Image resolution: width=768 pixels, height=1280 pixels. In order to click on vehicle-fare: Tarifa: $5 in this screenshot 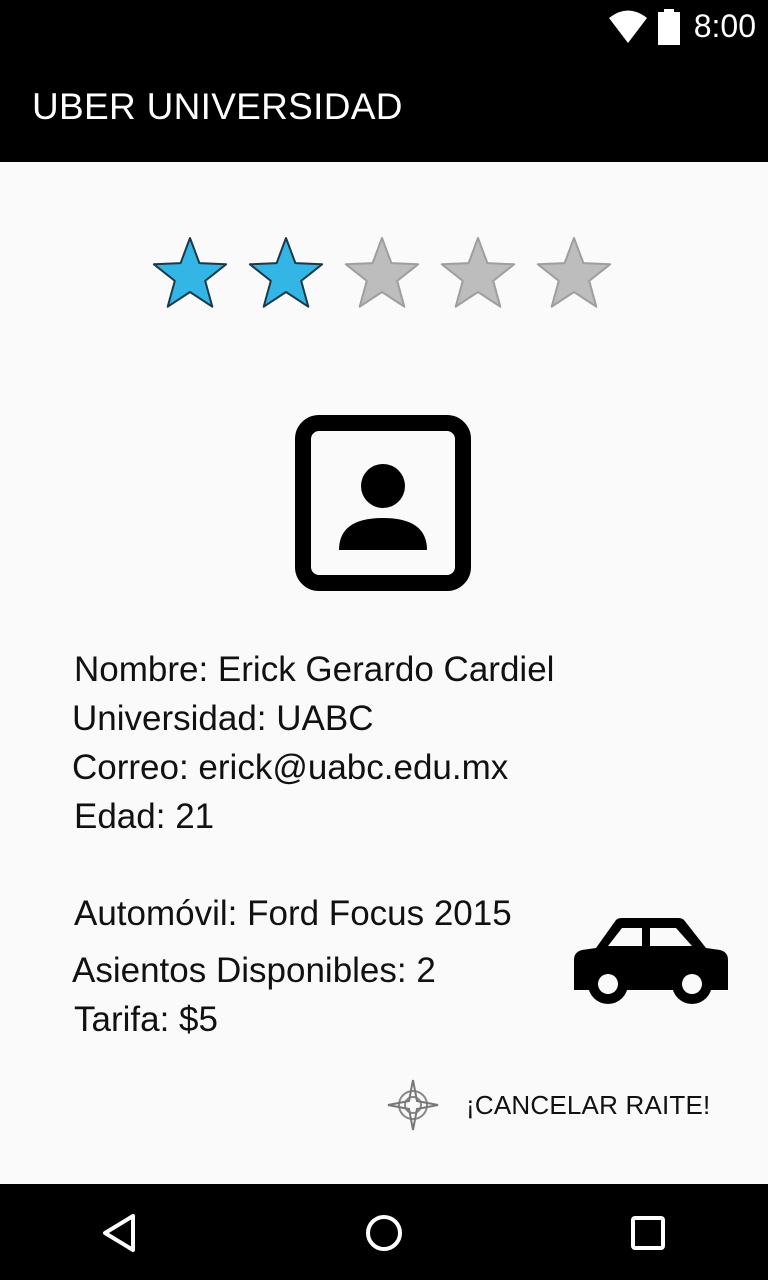, I will do `click(146, 1019)`.